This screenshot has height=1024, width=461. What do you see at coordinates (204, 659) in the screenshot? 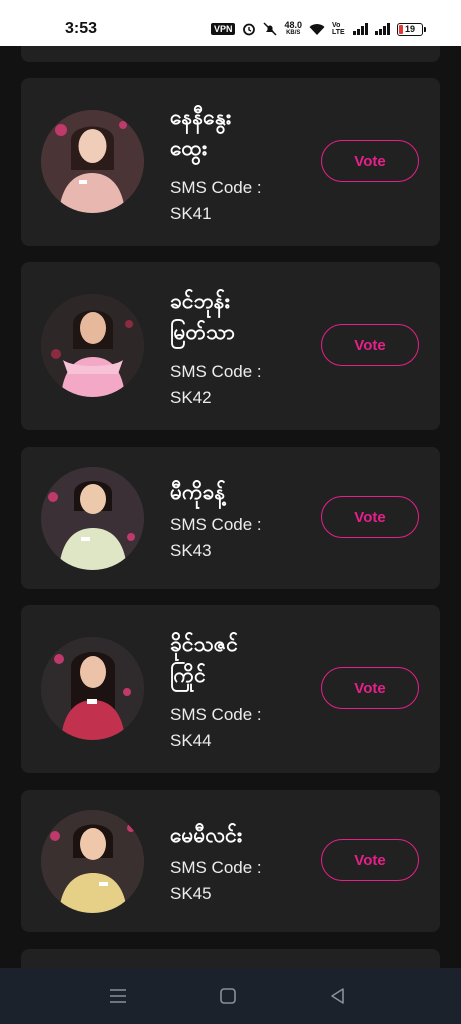
I see `contestant-name: ခိုင်သဇင် ကြိုင်` at bounding box center [204, 659].